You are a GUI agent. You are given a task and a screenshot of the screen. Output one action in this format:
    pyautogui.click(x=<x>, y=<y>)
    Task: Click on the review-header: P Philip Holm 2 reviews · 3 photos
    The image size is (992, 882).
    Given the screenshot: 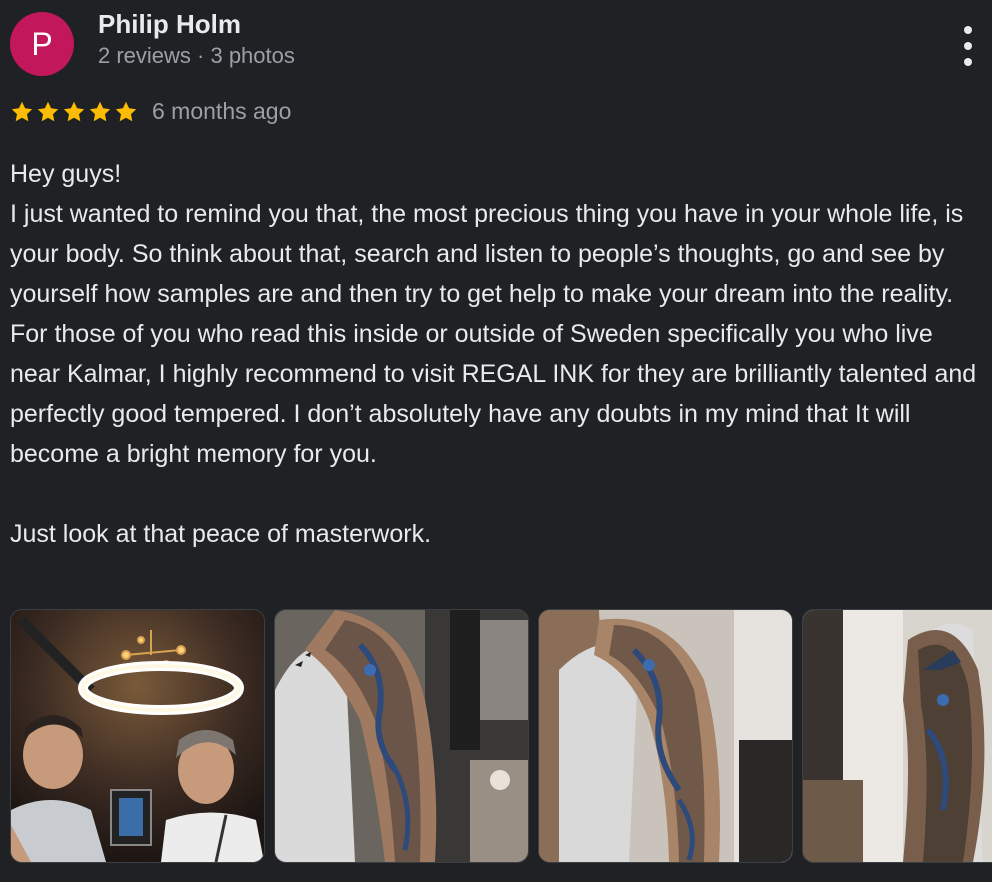 What is the action you would take?
    pyautogui.click(x=152, y=42)
    